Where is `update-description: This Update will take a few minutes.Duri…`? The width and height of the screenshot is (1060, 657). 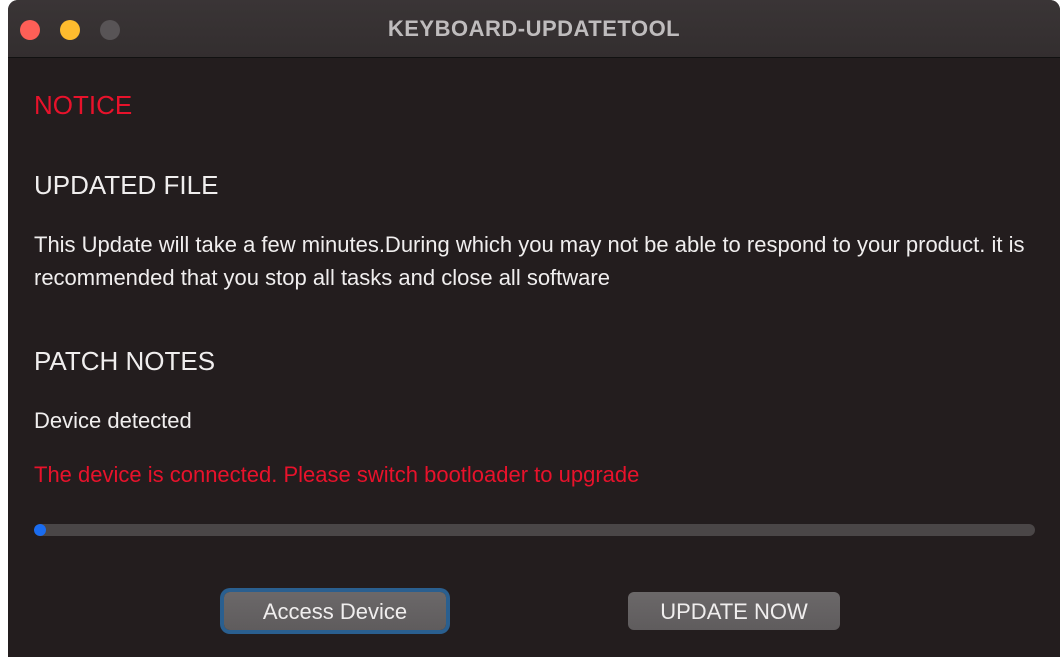
update-description: This Update will take a few minutes.Duri… is located at coordinates (529, 261).